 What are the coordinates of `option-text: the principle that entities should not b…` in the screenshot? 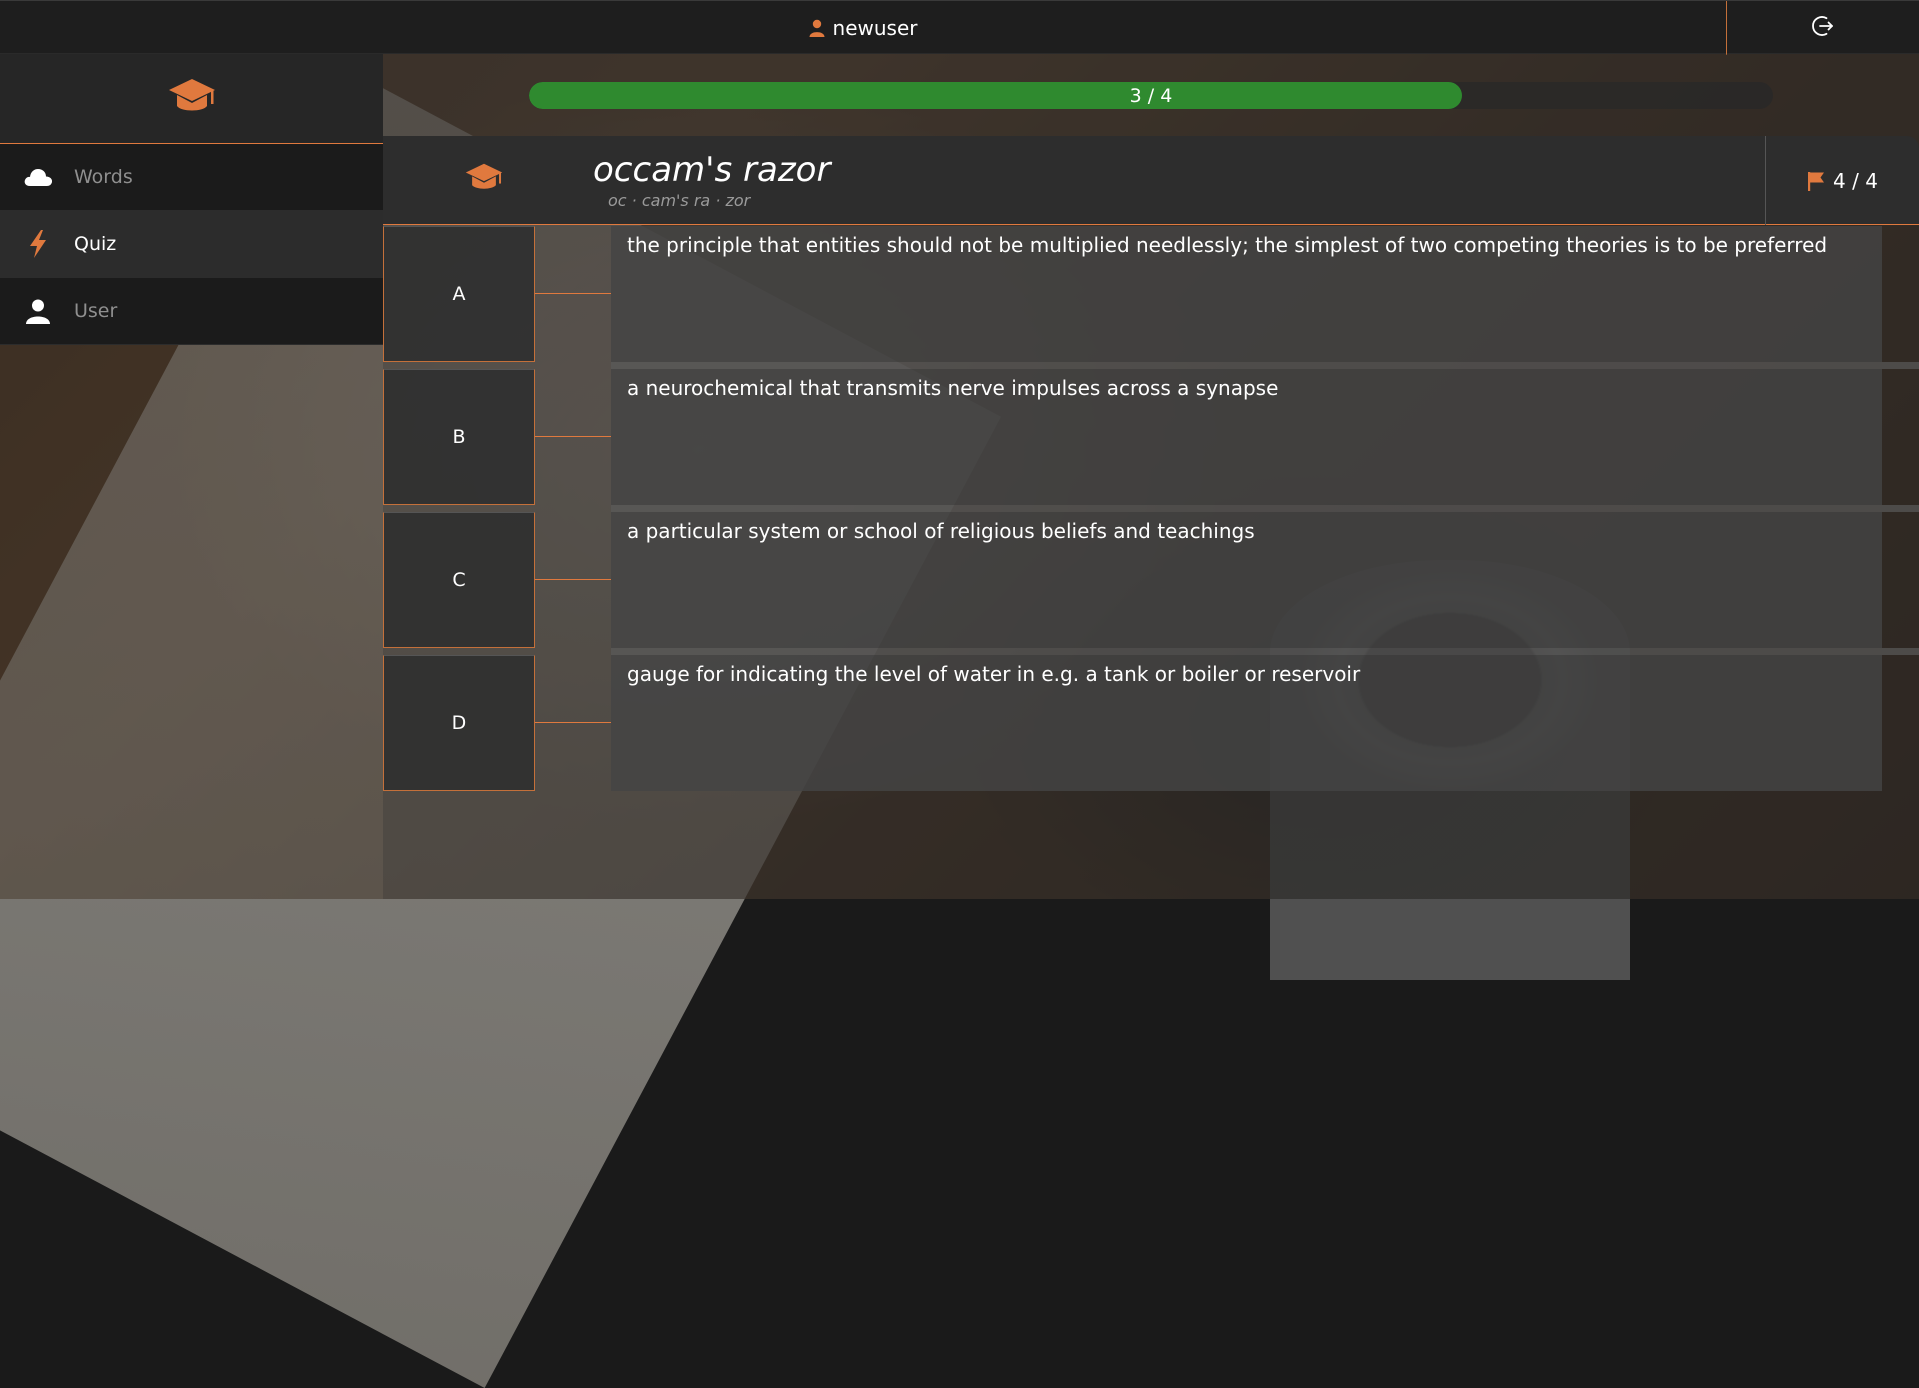 It's located at (1246, 294).